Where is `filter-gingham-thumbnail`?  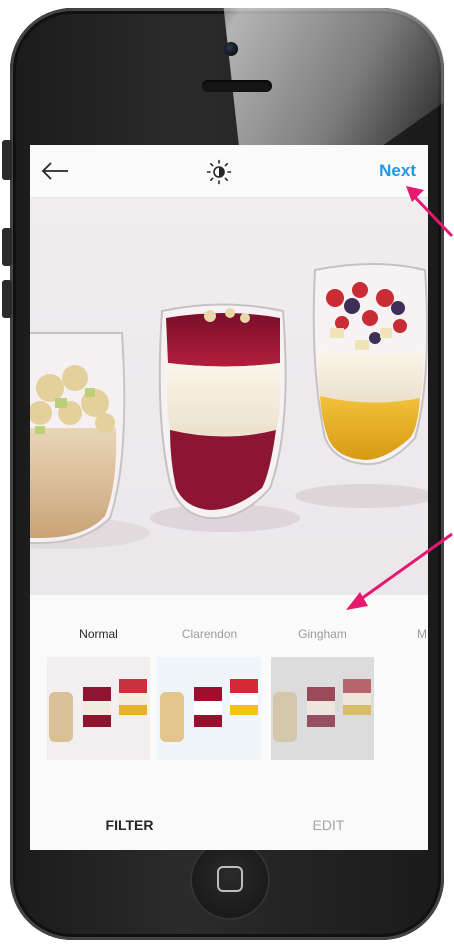
filter-gingham-thumbnail is located at coordinates (322, 708).